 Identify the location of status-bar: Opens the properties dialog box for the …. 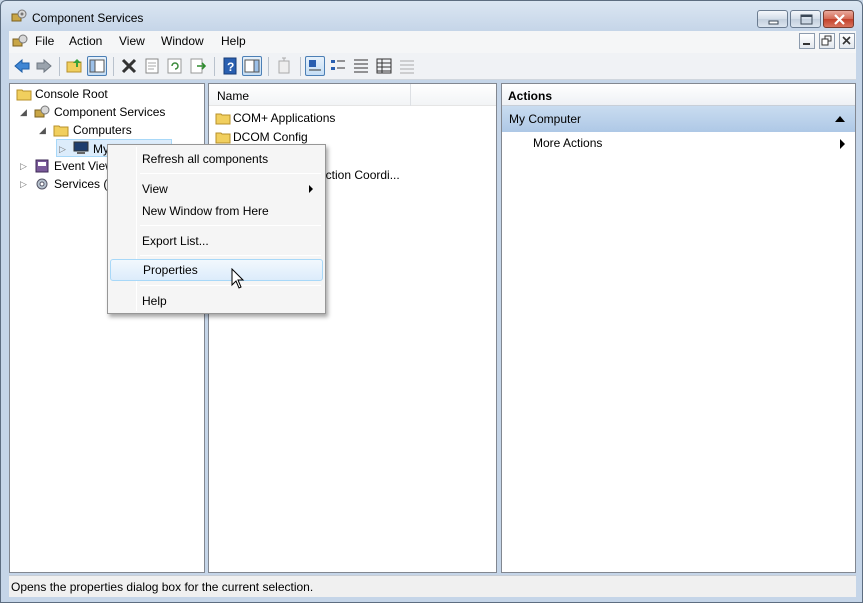
(432, 586).